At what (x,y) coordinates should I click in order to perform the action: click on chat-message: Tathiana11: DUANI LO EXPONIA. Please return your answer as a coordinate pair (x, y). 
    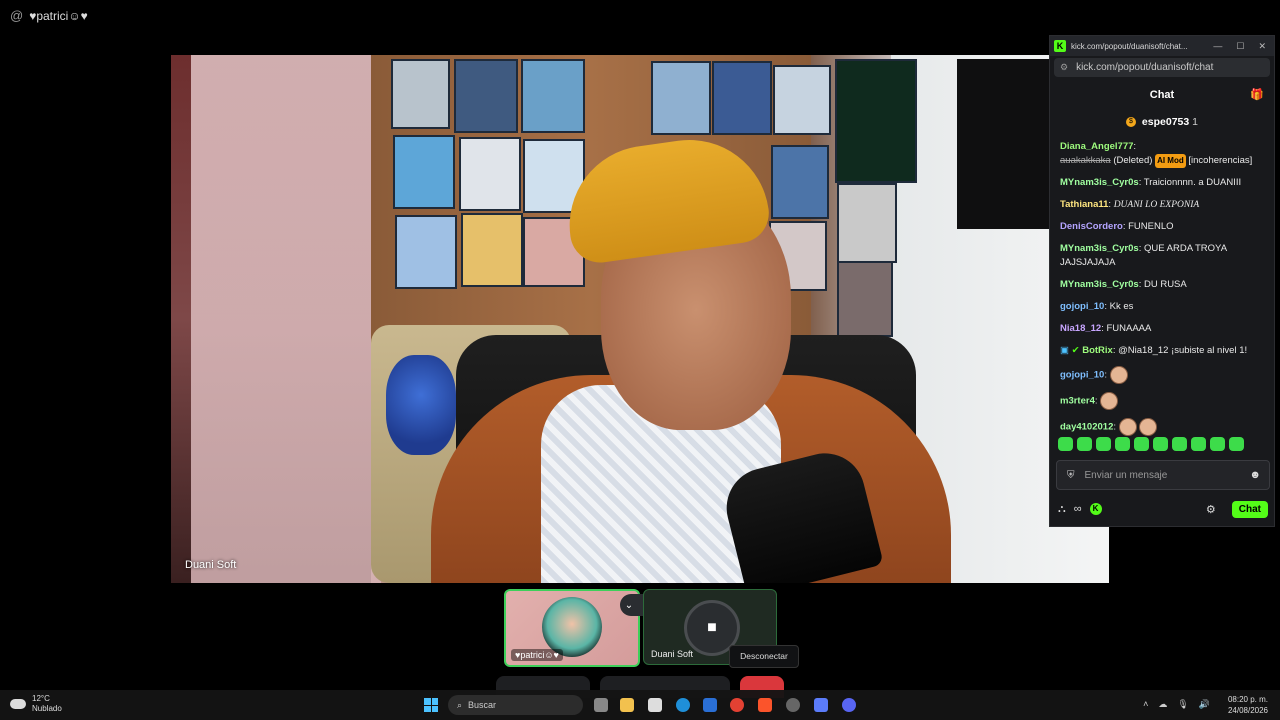
    Looking at the image, I should click on (1130, 204).